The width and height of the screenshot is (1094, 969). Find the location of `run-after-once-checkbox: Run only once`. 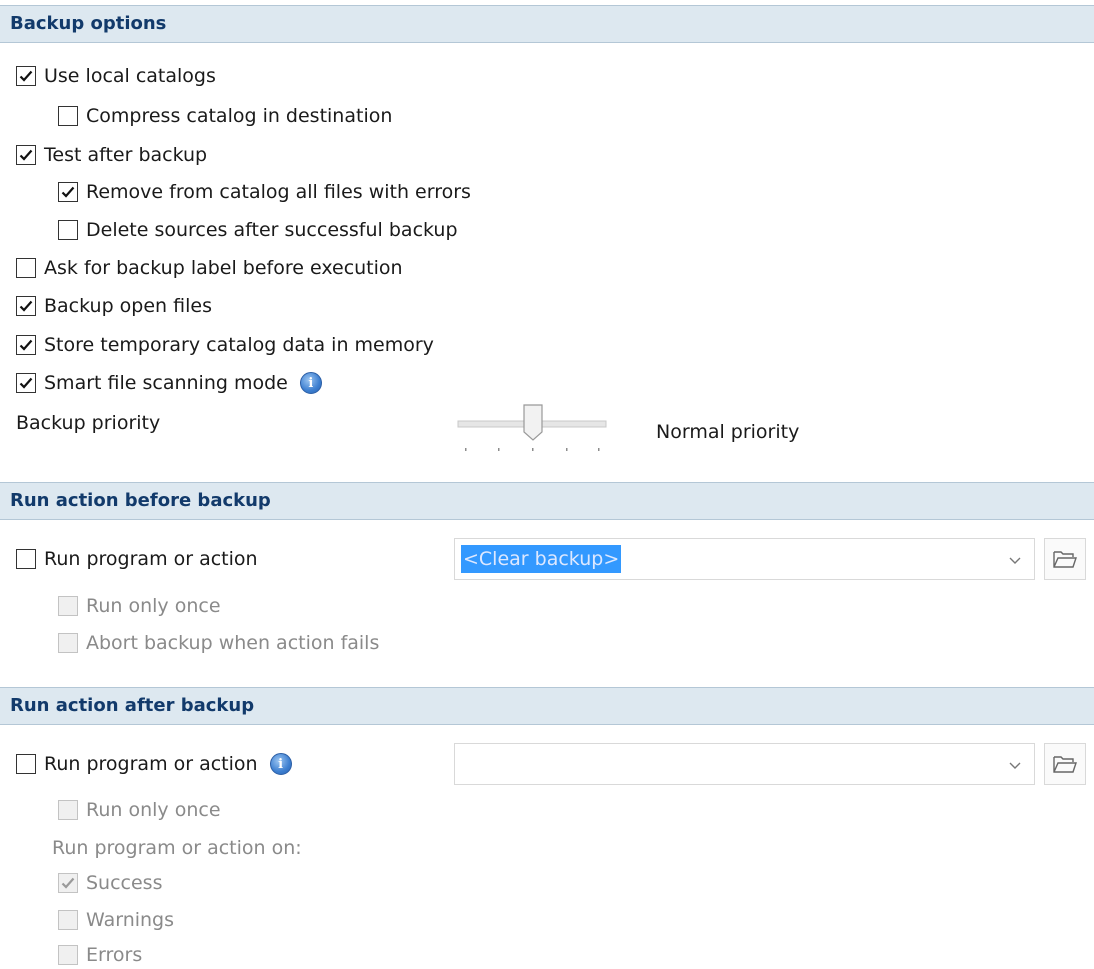

run-after-once-checkbox: Run only once is located at coordinates (139, 810).